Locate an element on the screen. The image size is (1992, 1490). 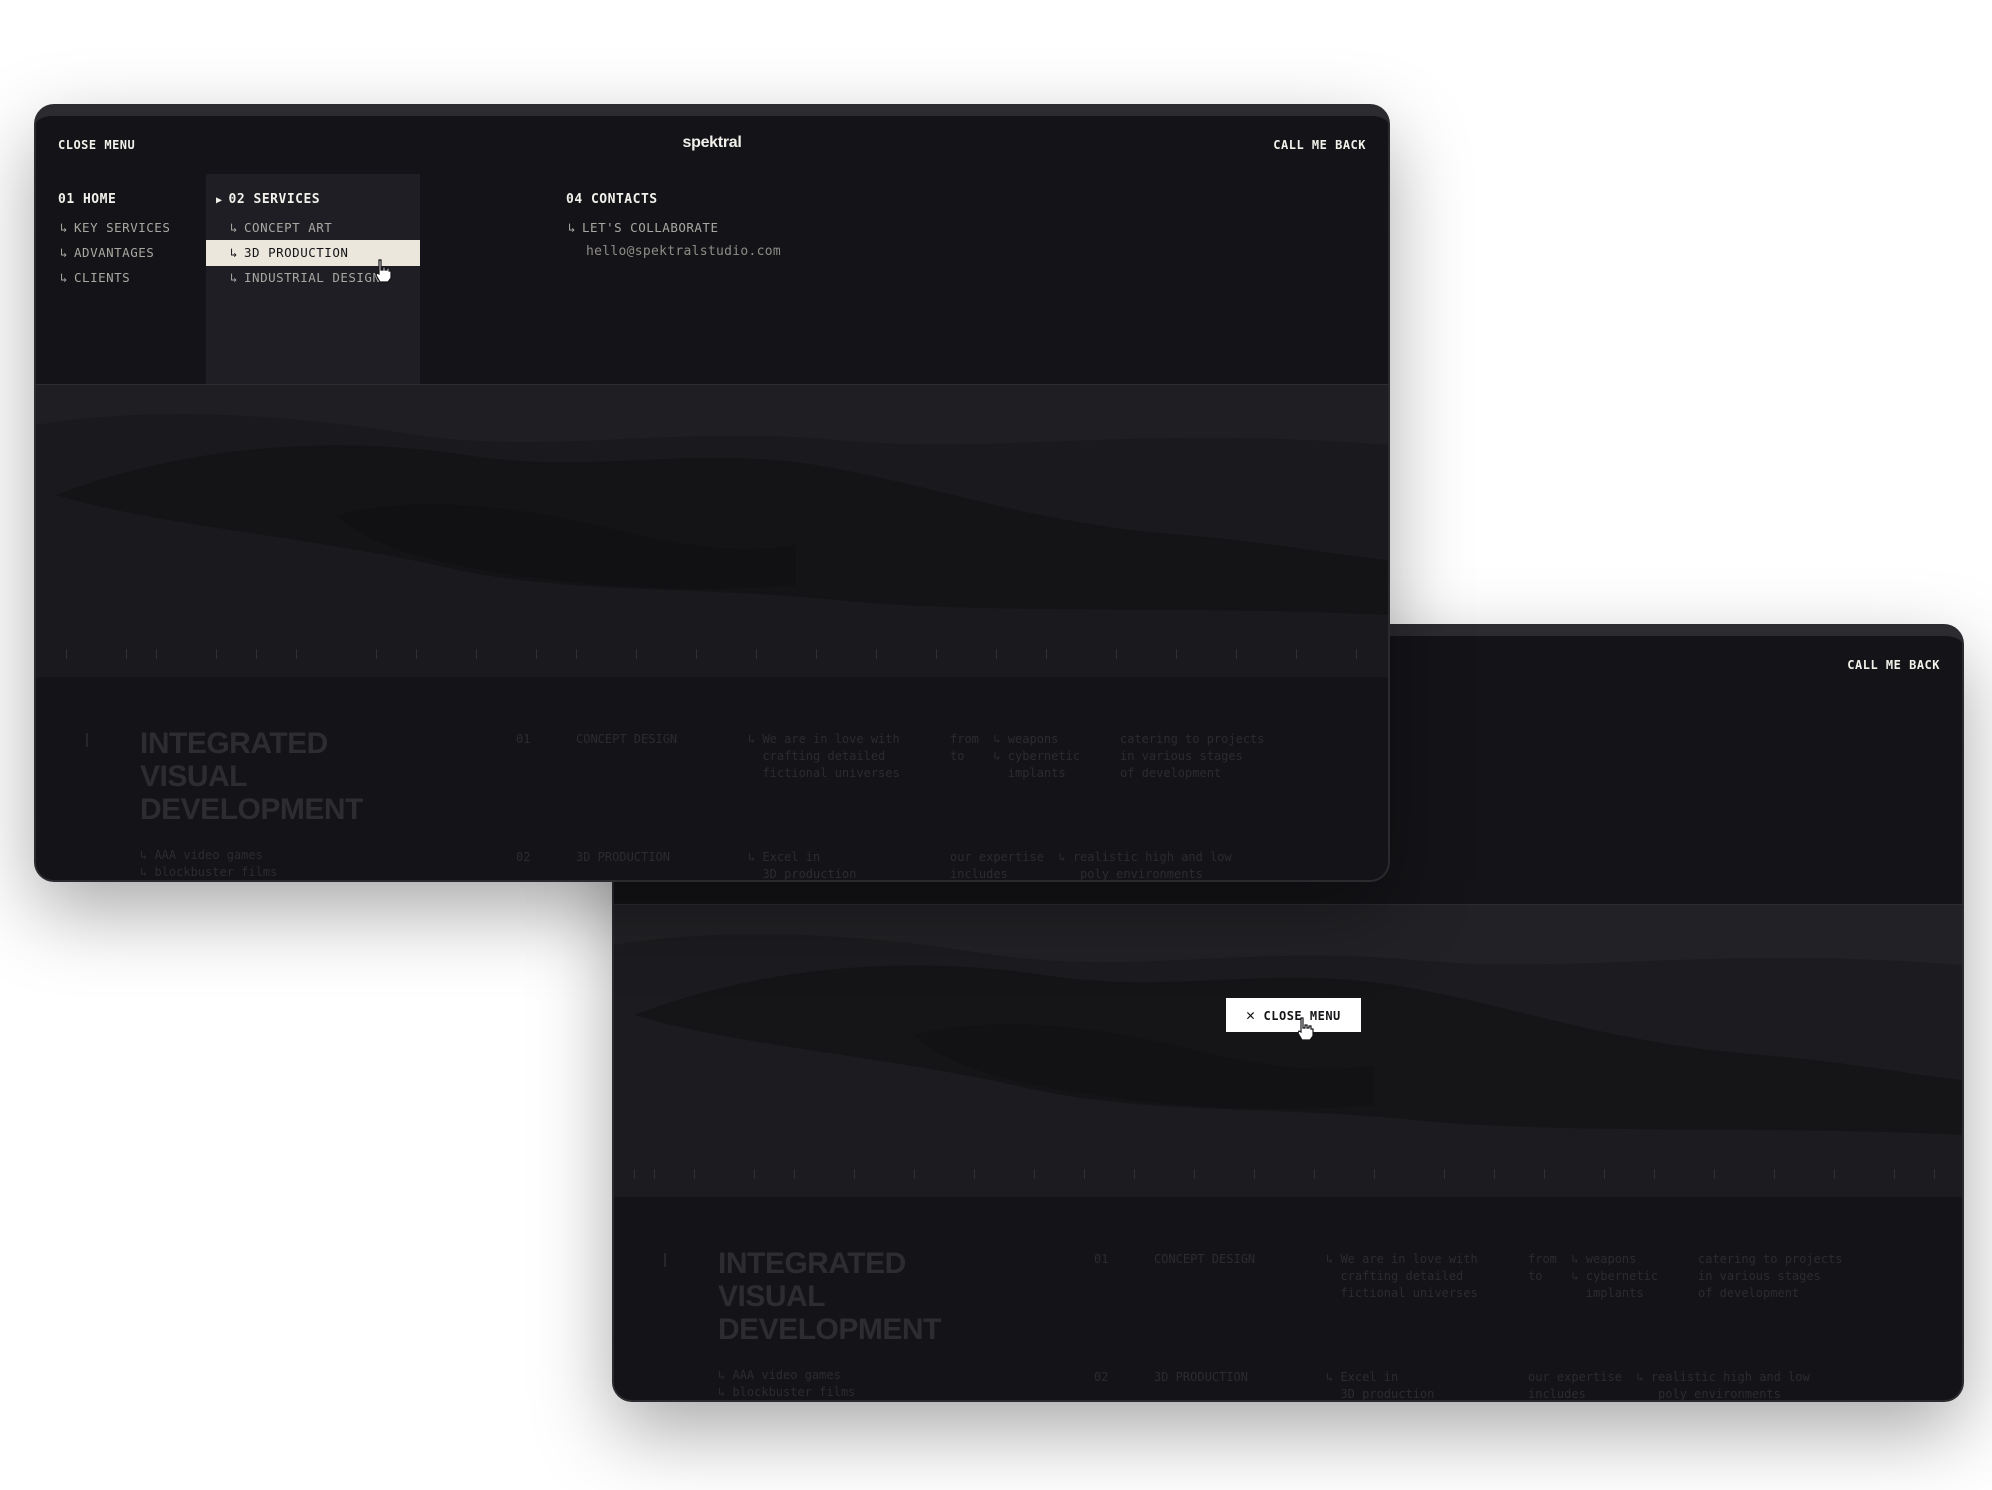
top-bar: CLOSE MENU spektral CALL ME BACK is located at coordinates (712, 145).